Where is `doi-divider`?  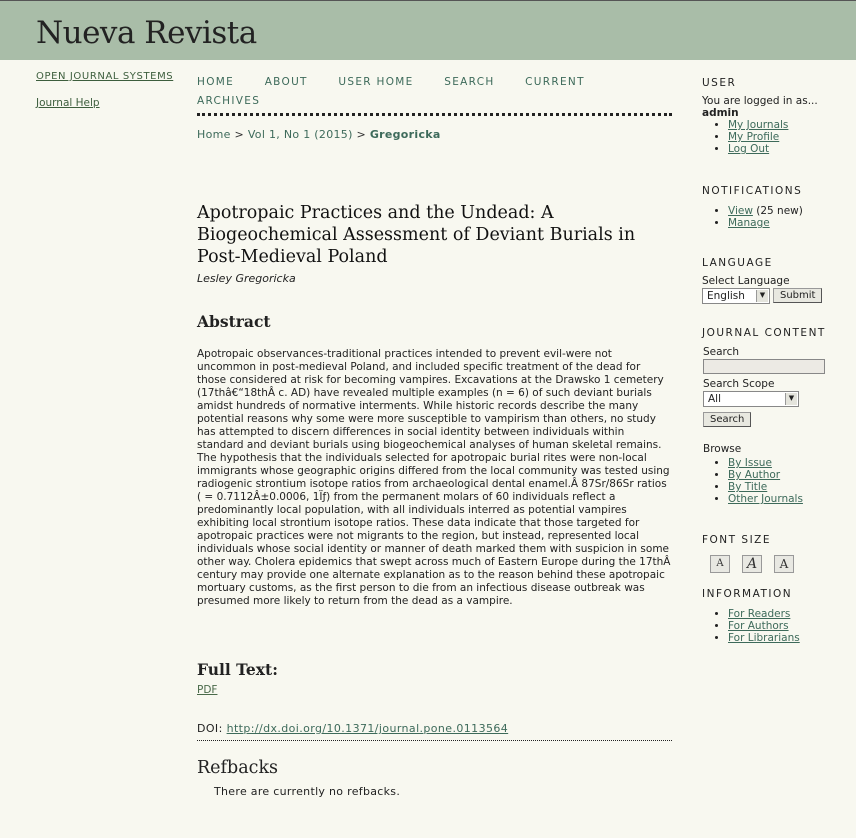
doi-divider is located at coordinates (434, 740).